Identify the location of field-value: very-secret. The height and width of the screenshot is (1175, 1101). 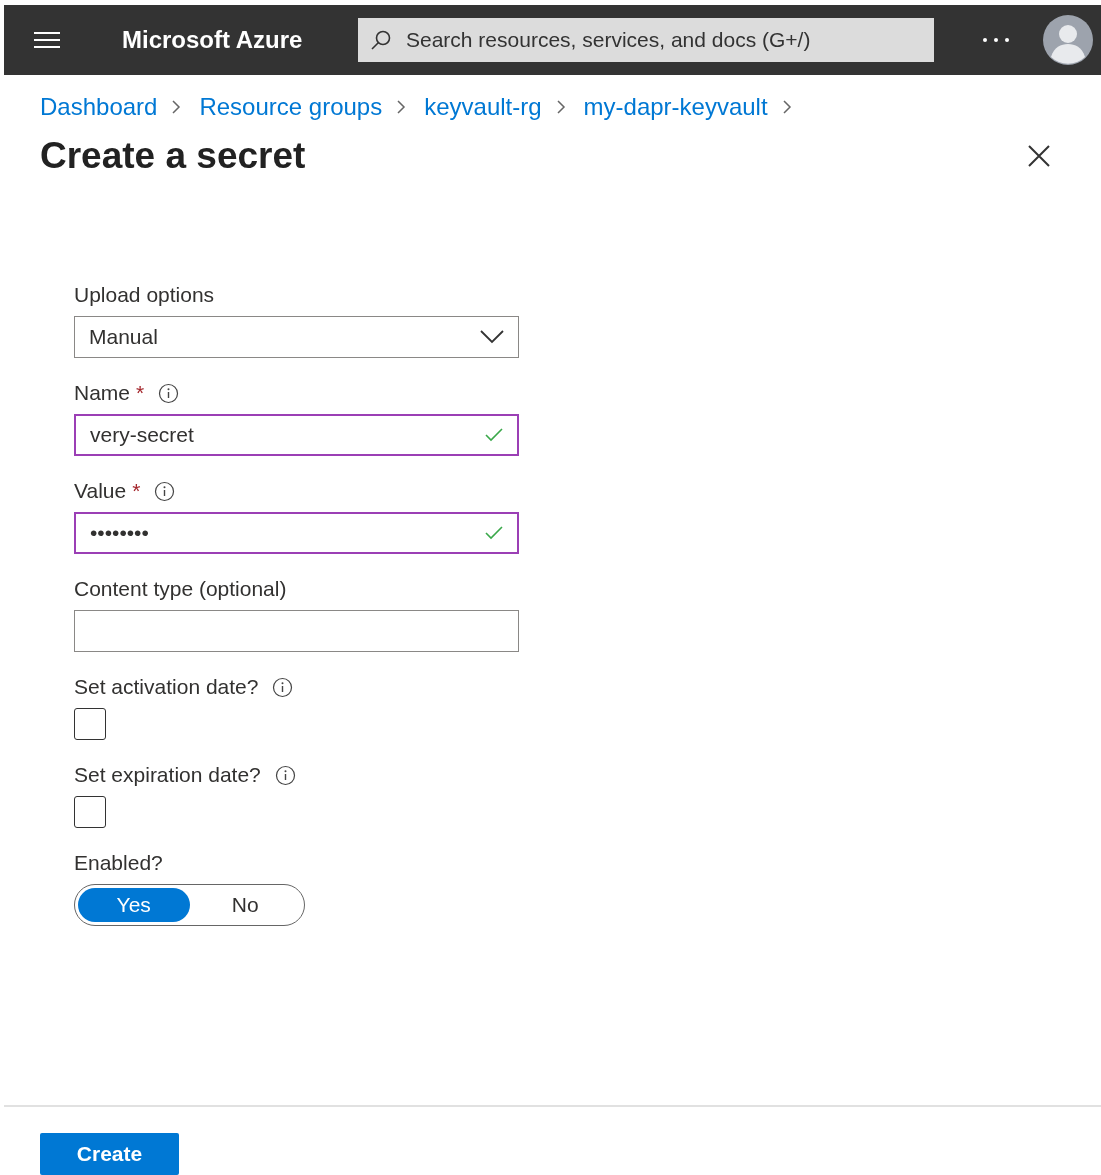
(142, 435).